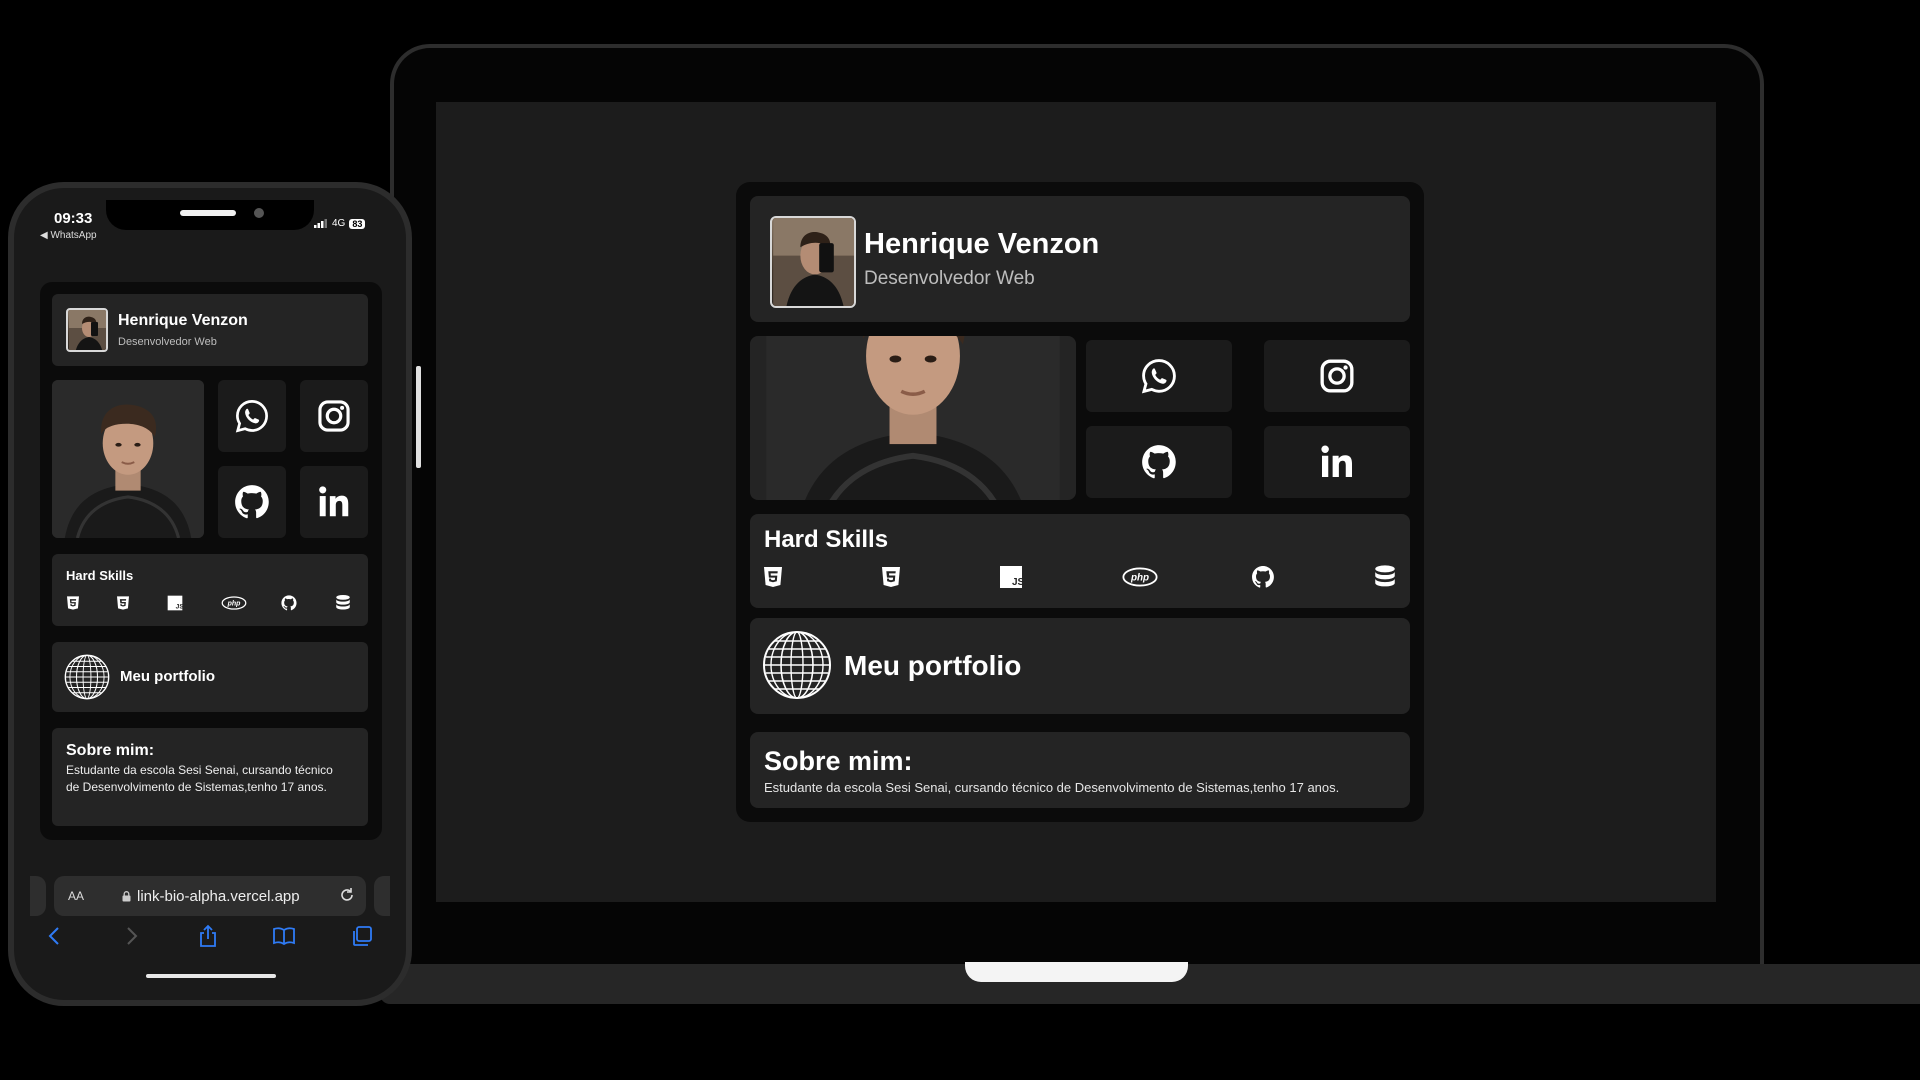  What do you see at coordinates (76, 896) in the screenshot?
I see `reader-settings-button: AA` at bounding box center [76, 896].